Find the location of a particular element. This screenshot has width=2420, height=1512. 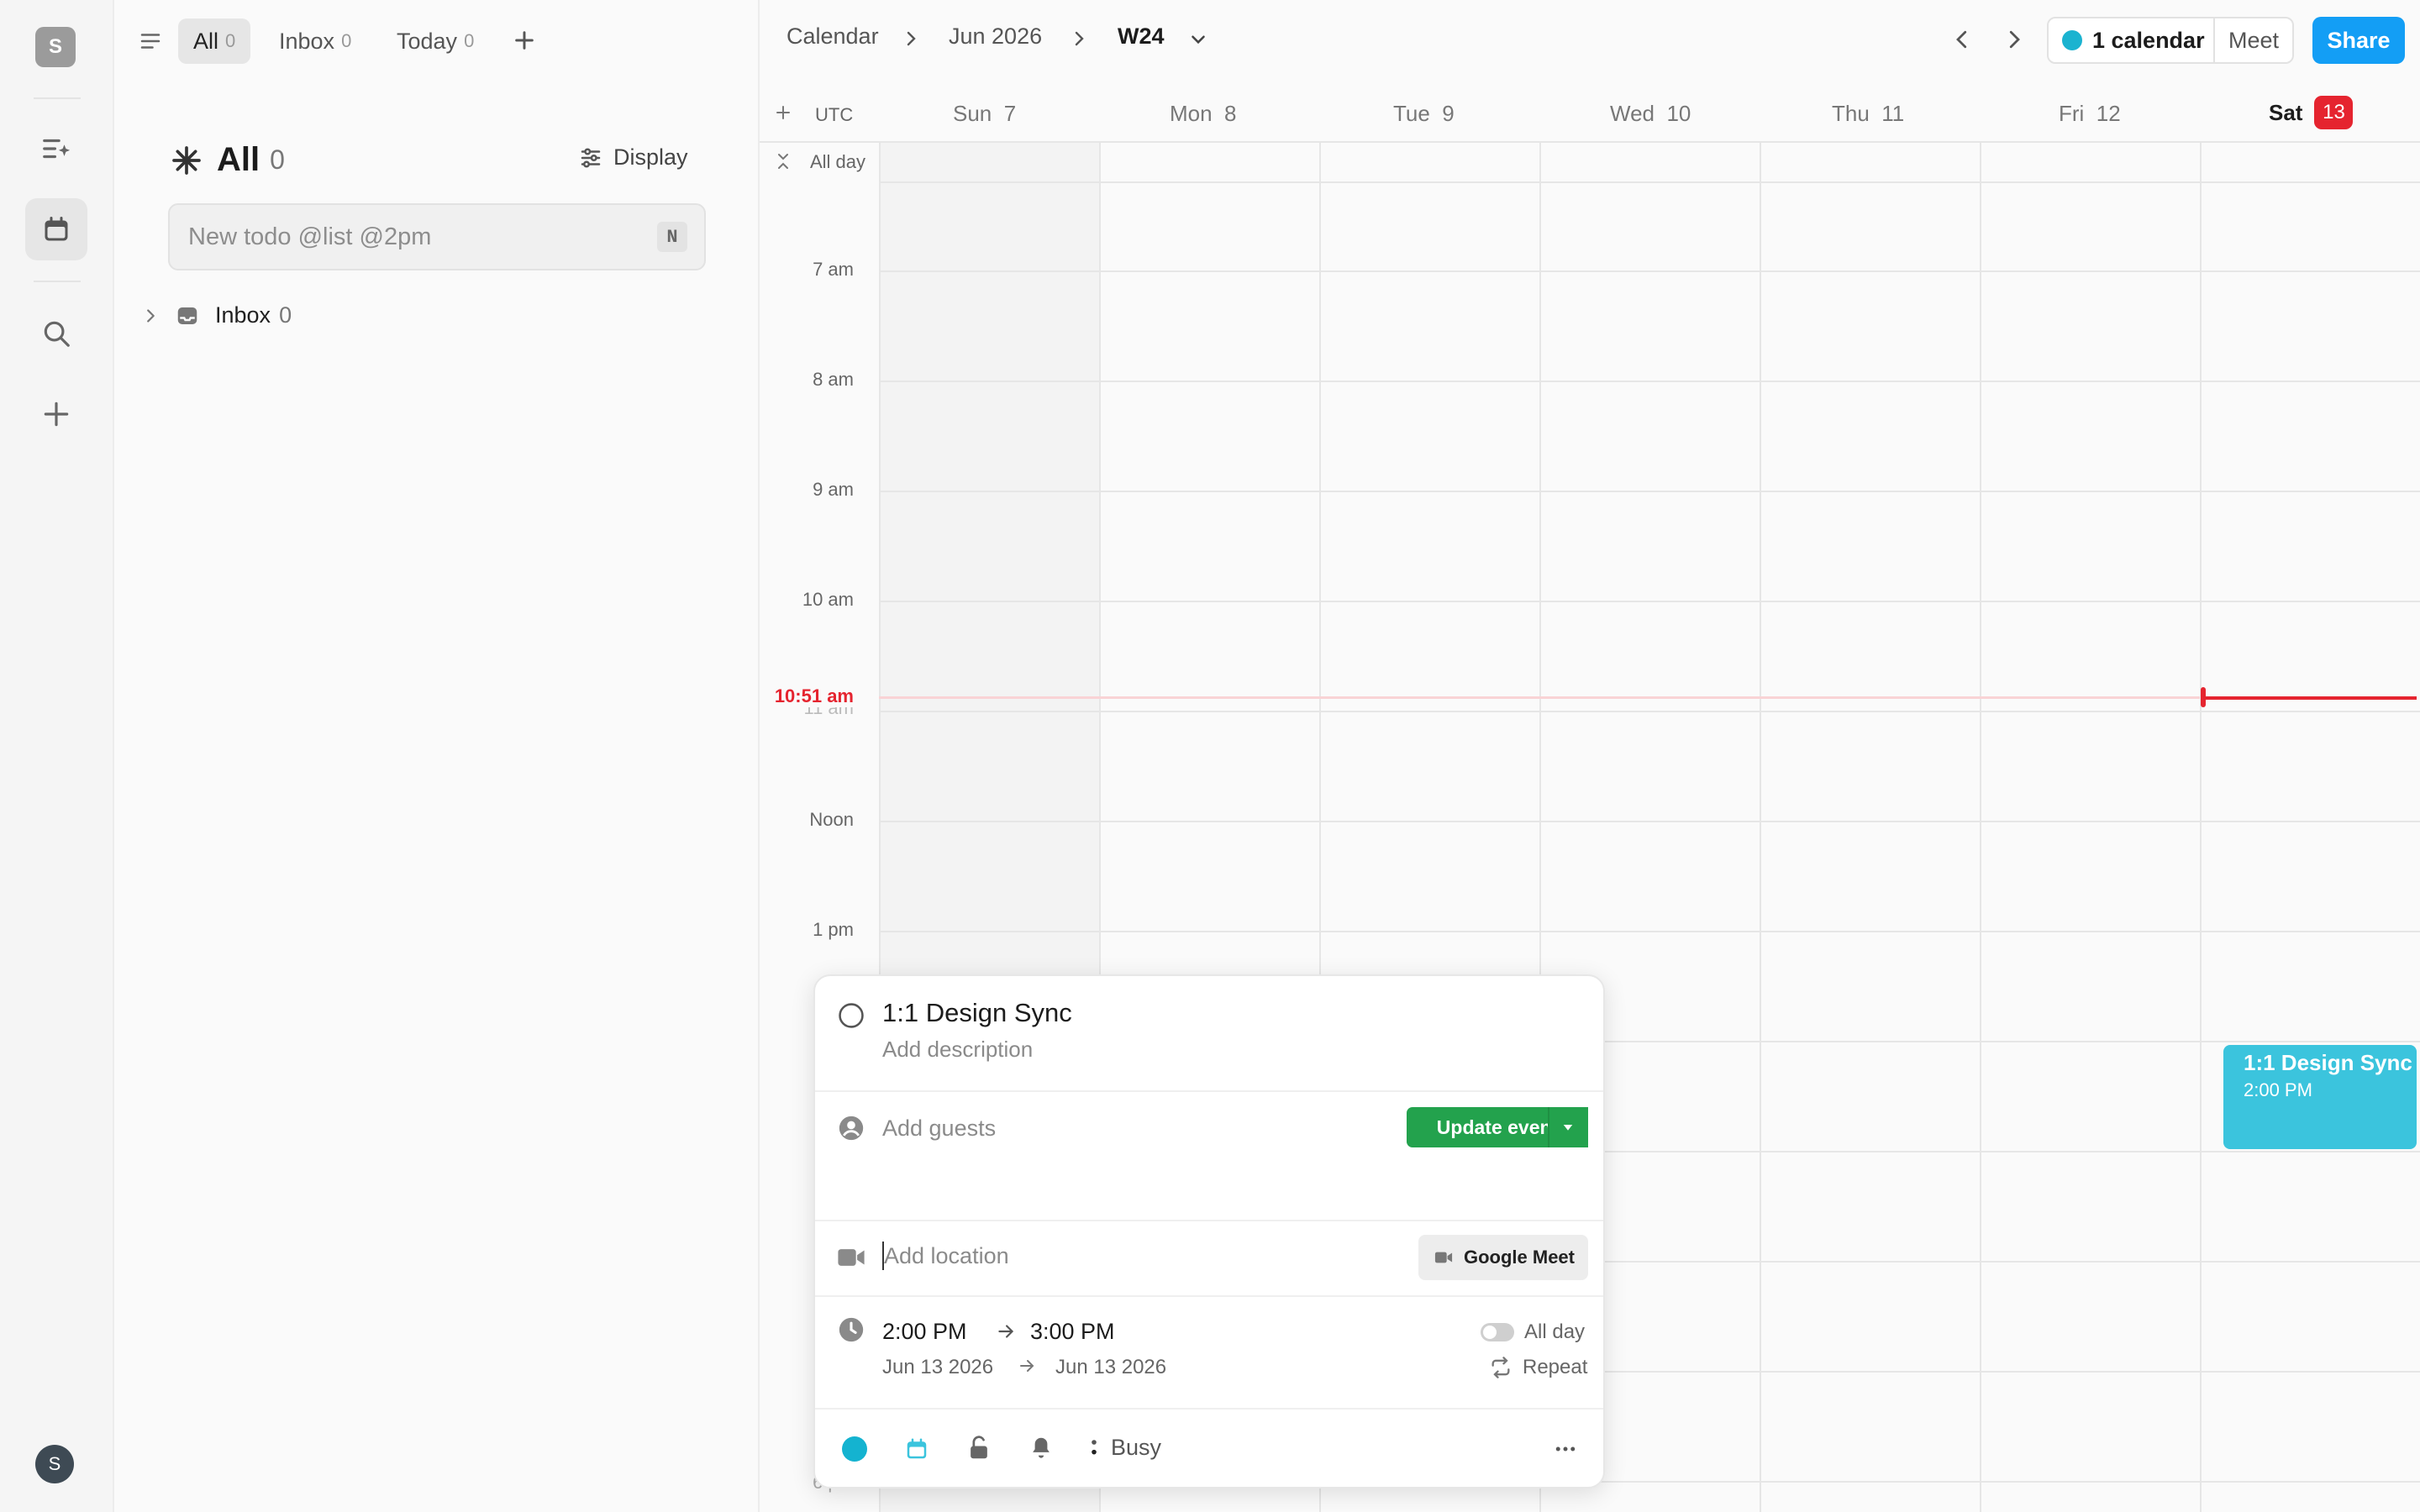

search-nav is located at coordinates (56, 333).